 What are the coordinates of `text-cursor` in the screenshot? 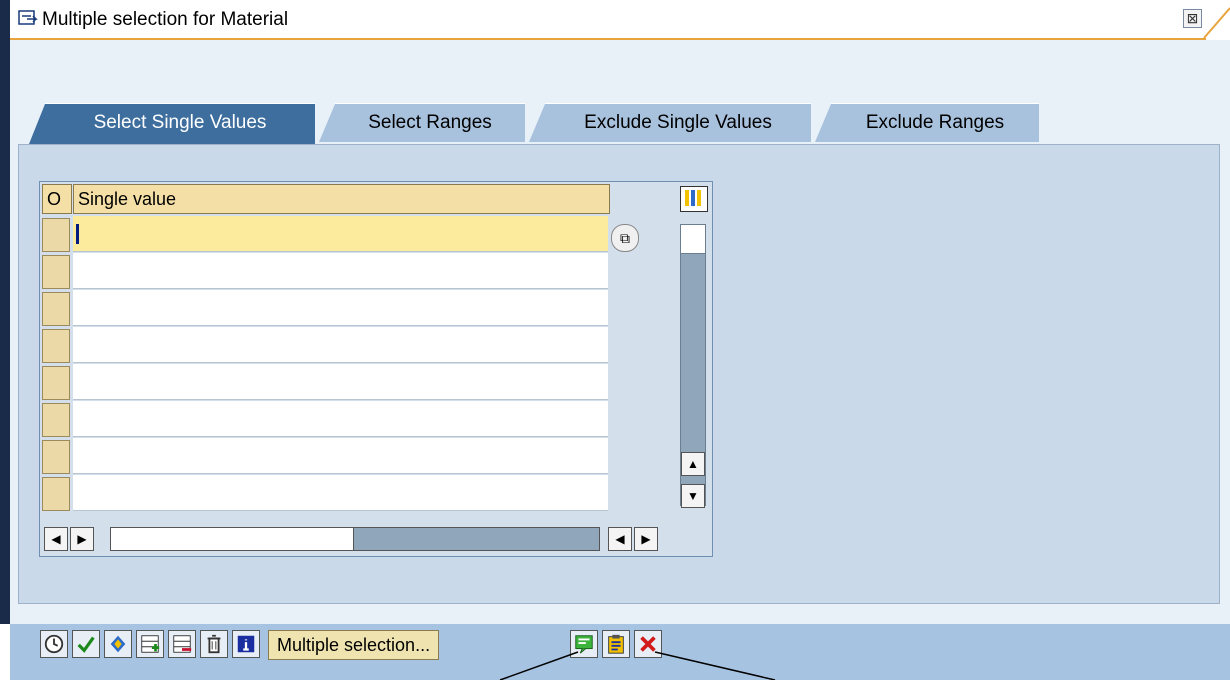 It's located at (77, 234).